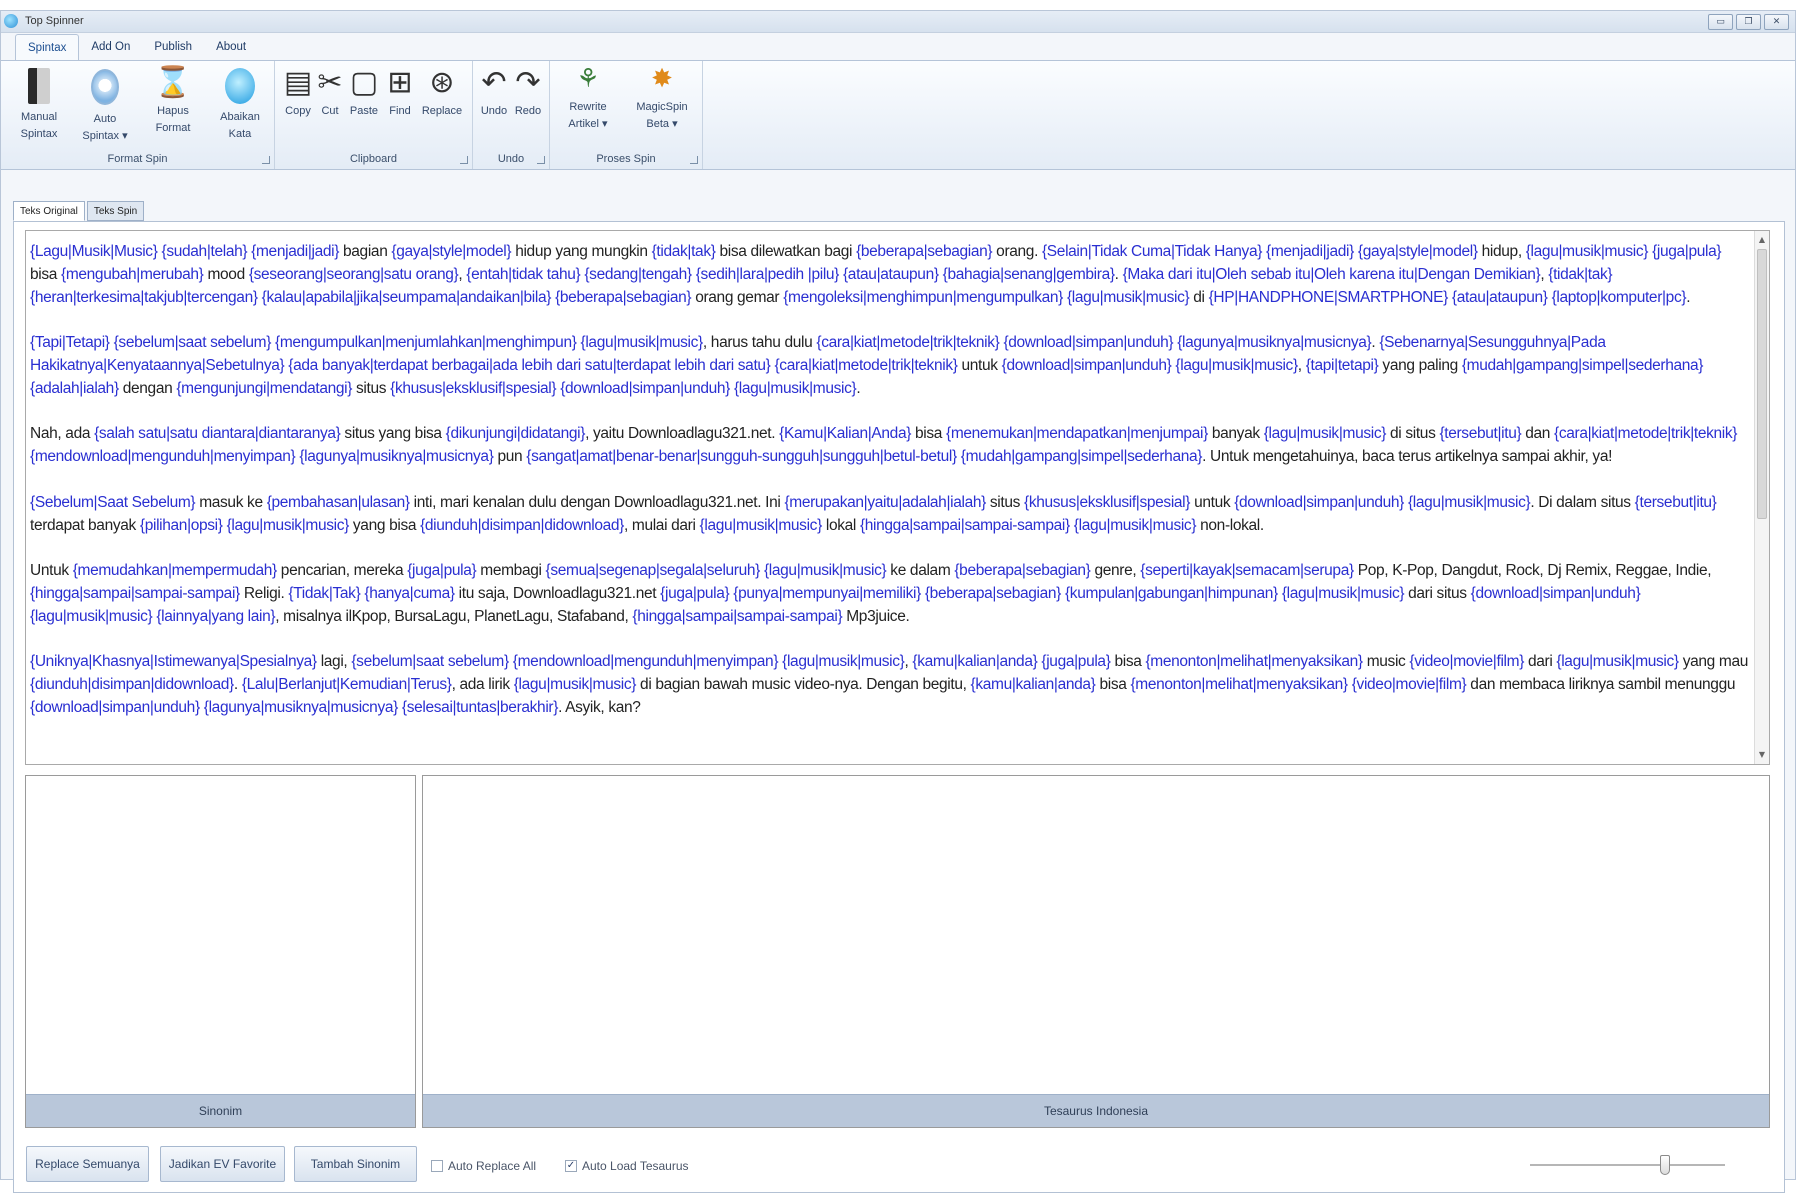 The width and height of the screenshot is (1800, 1200). Describe the element at coordinates (1004, 502) in the screenshot. I see `plain-text: situs` at that location.